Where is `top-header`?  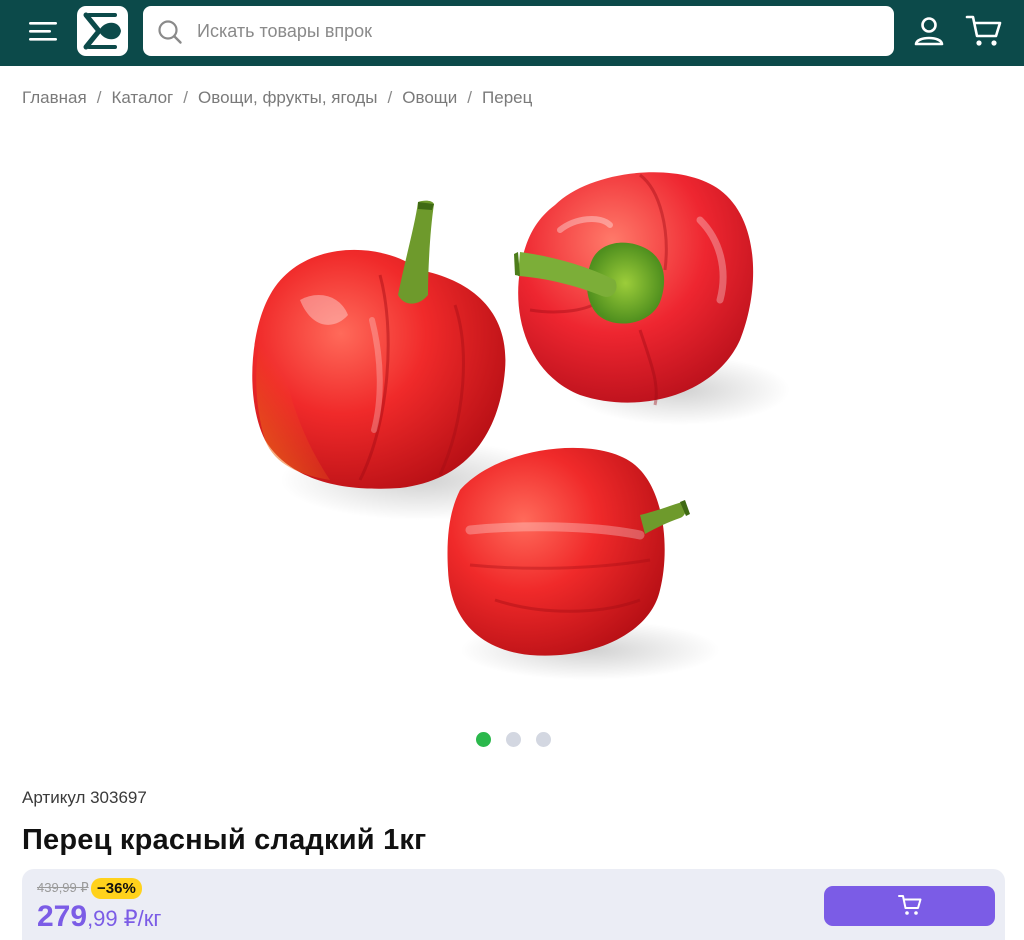
top-header is located at coordinates (512, 33).